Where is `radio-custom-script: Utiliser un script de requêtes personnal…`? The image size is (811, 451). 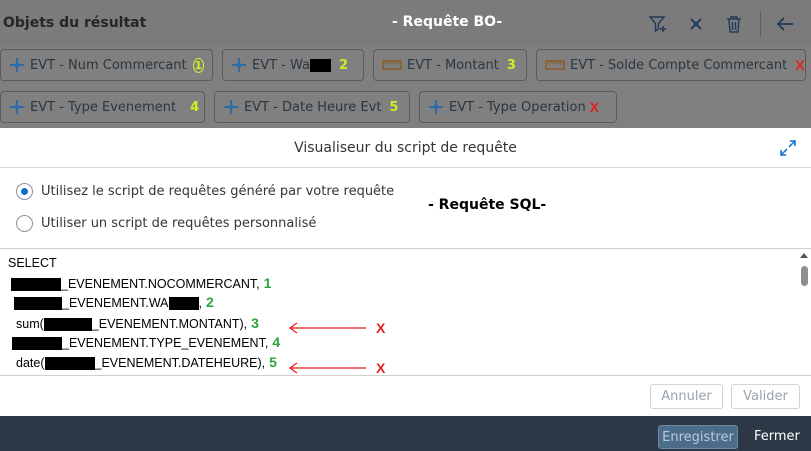 radio-custom-script: Utiliser un script de requêtes personnal… is located at coordinates (166, 223).